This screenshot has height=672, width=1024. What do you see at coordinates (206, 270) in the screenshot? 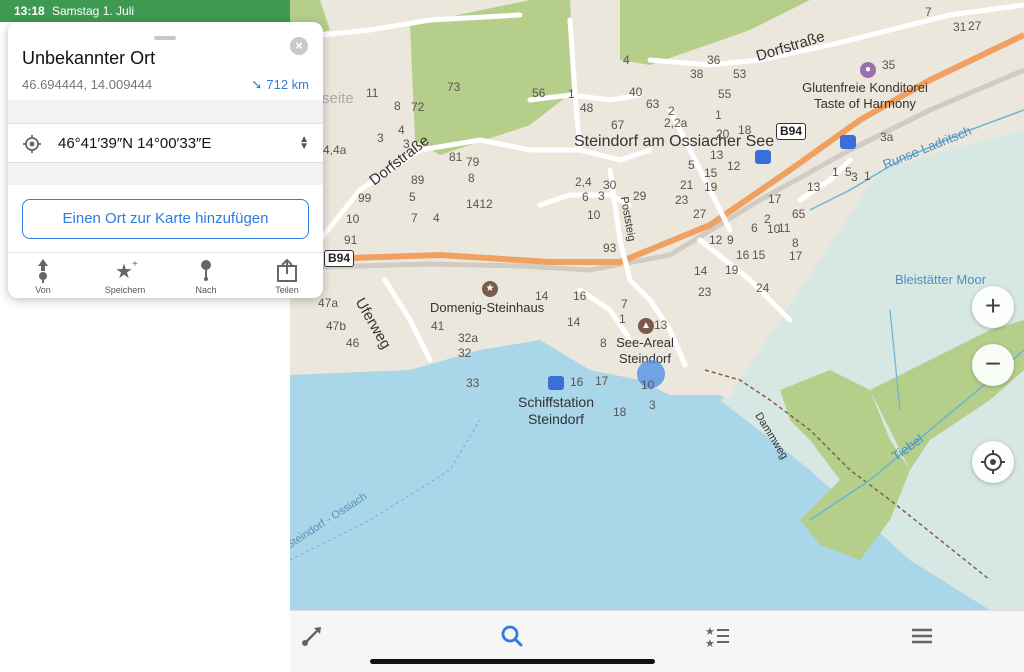
I see `to-pin-icon` at bounding box center [206, 270].